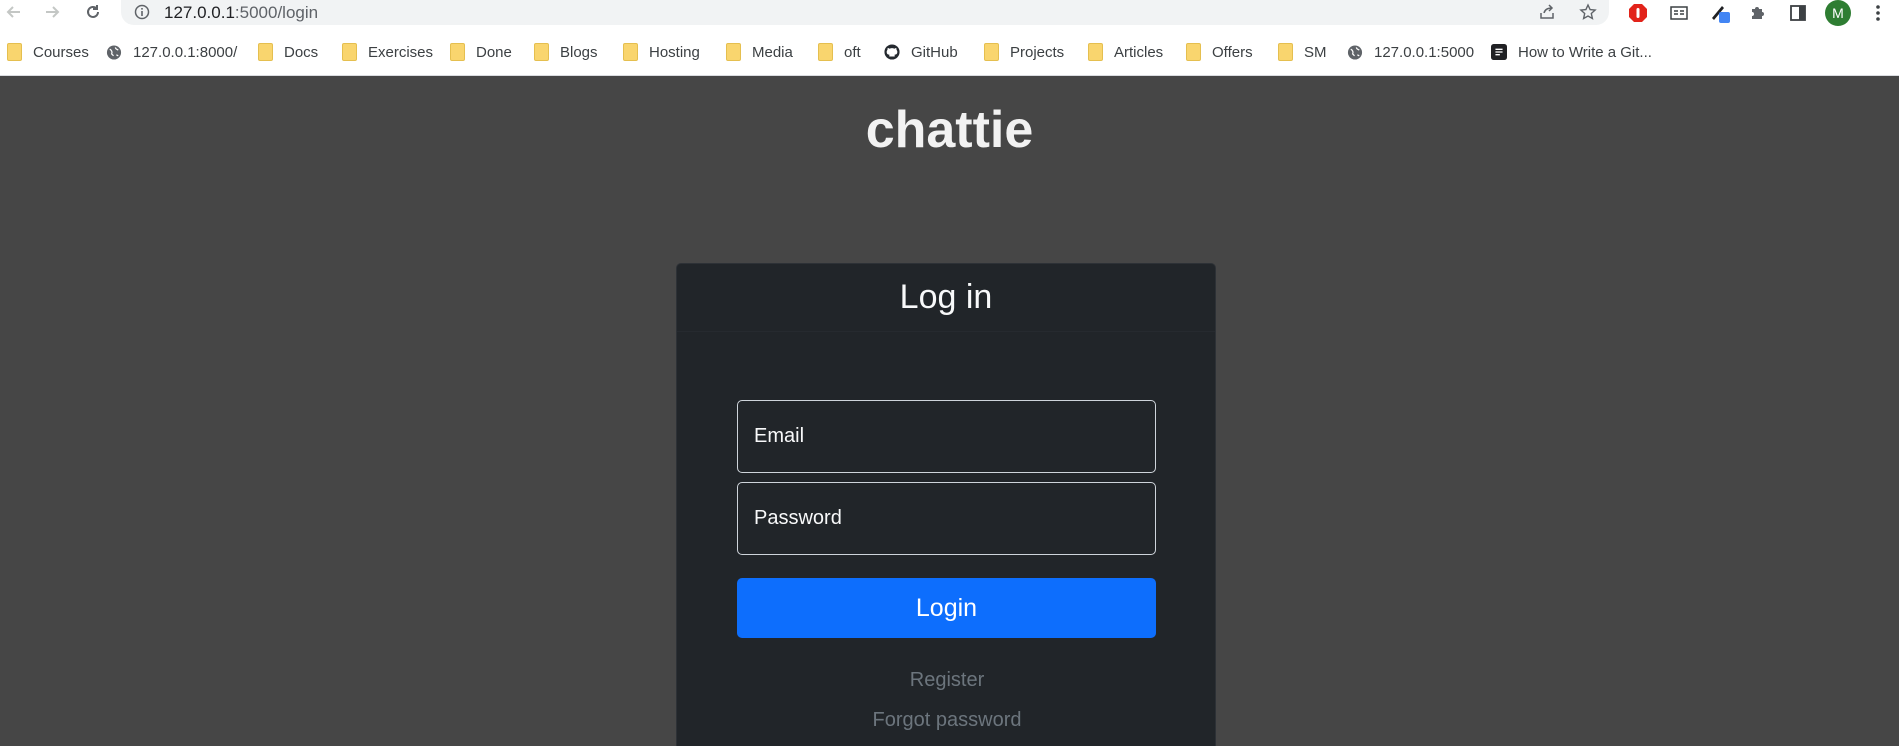  Describe the element at coordinates (892, 52) in the screenshot. I see `github-icon` at that location.